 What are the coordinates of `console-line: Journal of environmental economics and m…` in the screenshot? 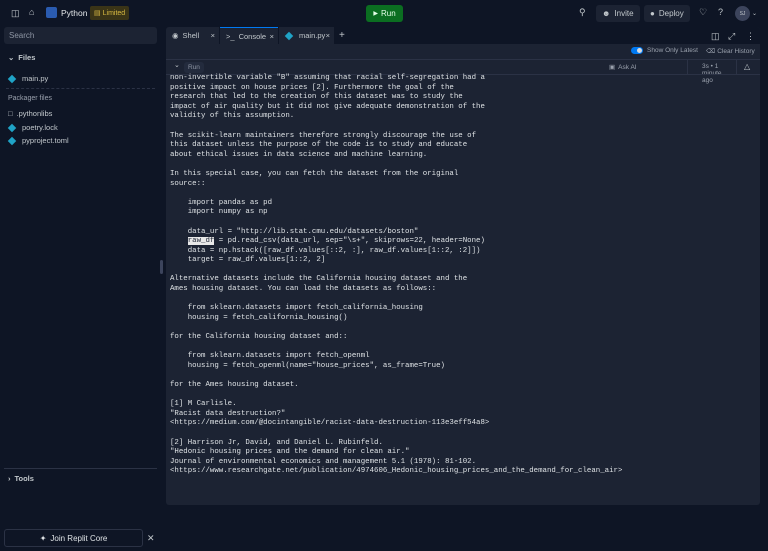 It's located at (323, 461).